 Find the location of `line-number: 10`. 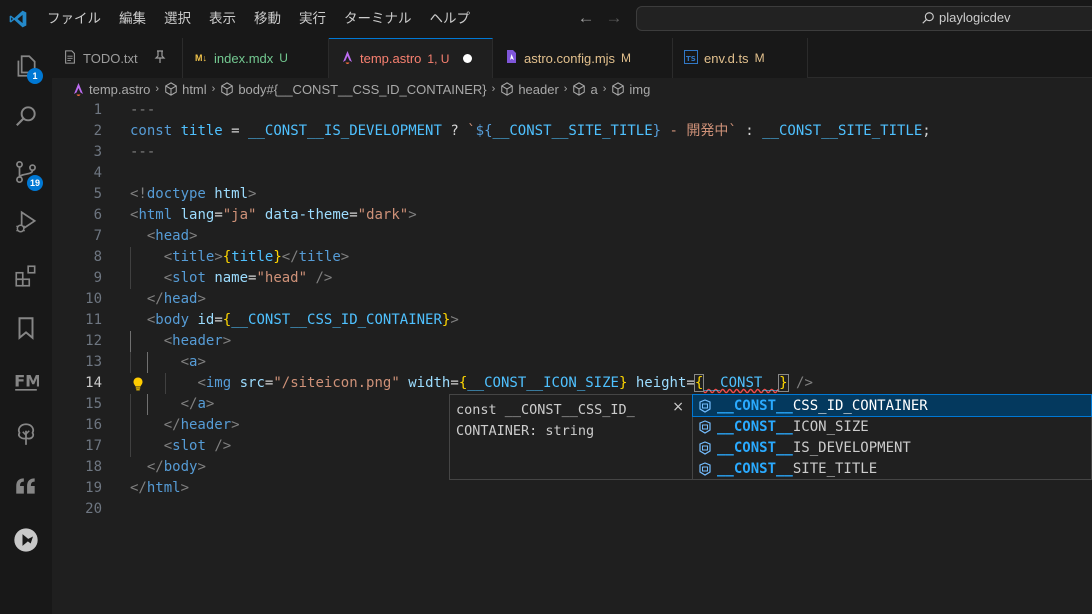

line-number: 10 is located at coordinates (93, 299).